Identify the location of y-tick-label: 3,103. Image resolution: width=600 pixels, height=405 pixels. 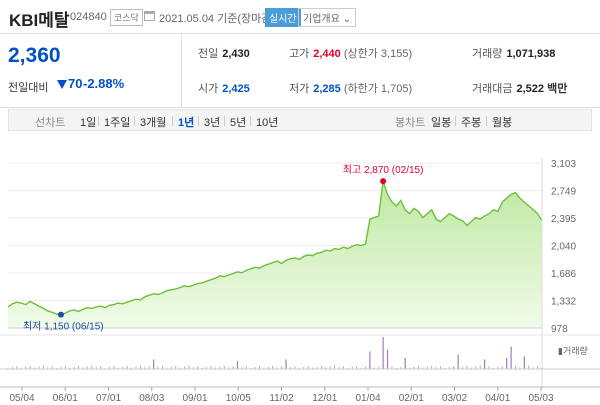
(563, 164).